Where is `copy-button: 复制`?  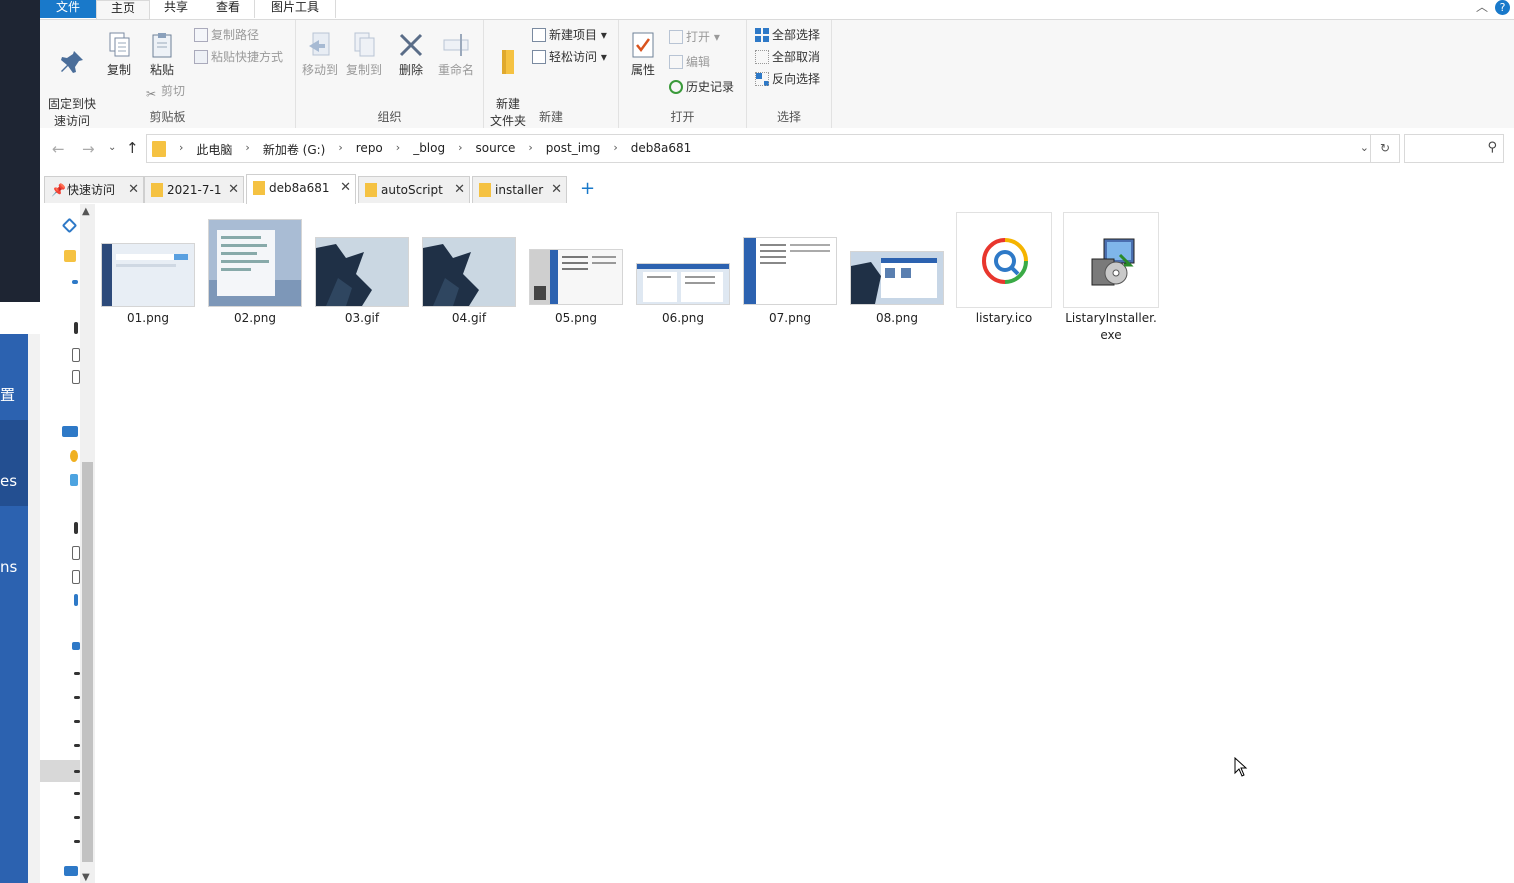 copy-button: 复制 is located at coordinates (119, 54).